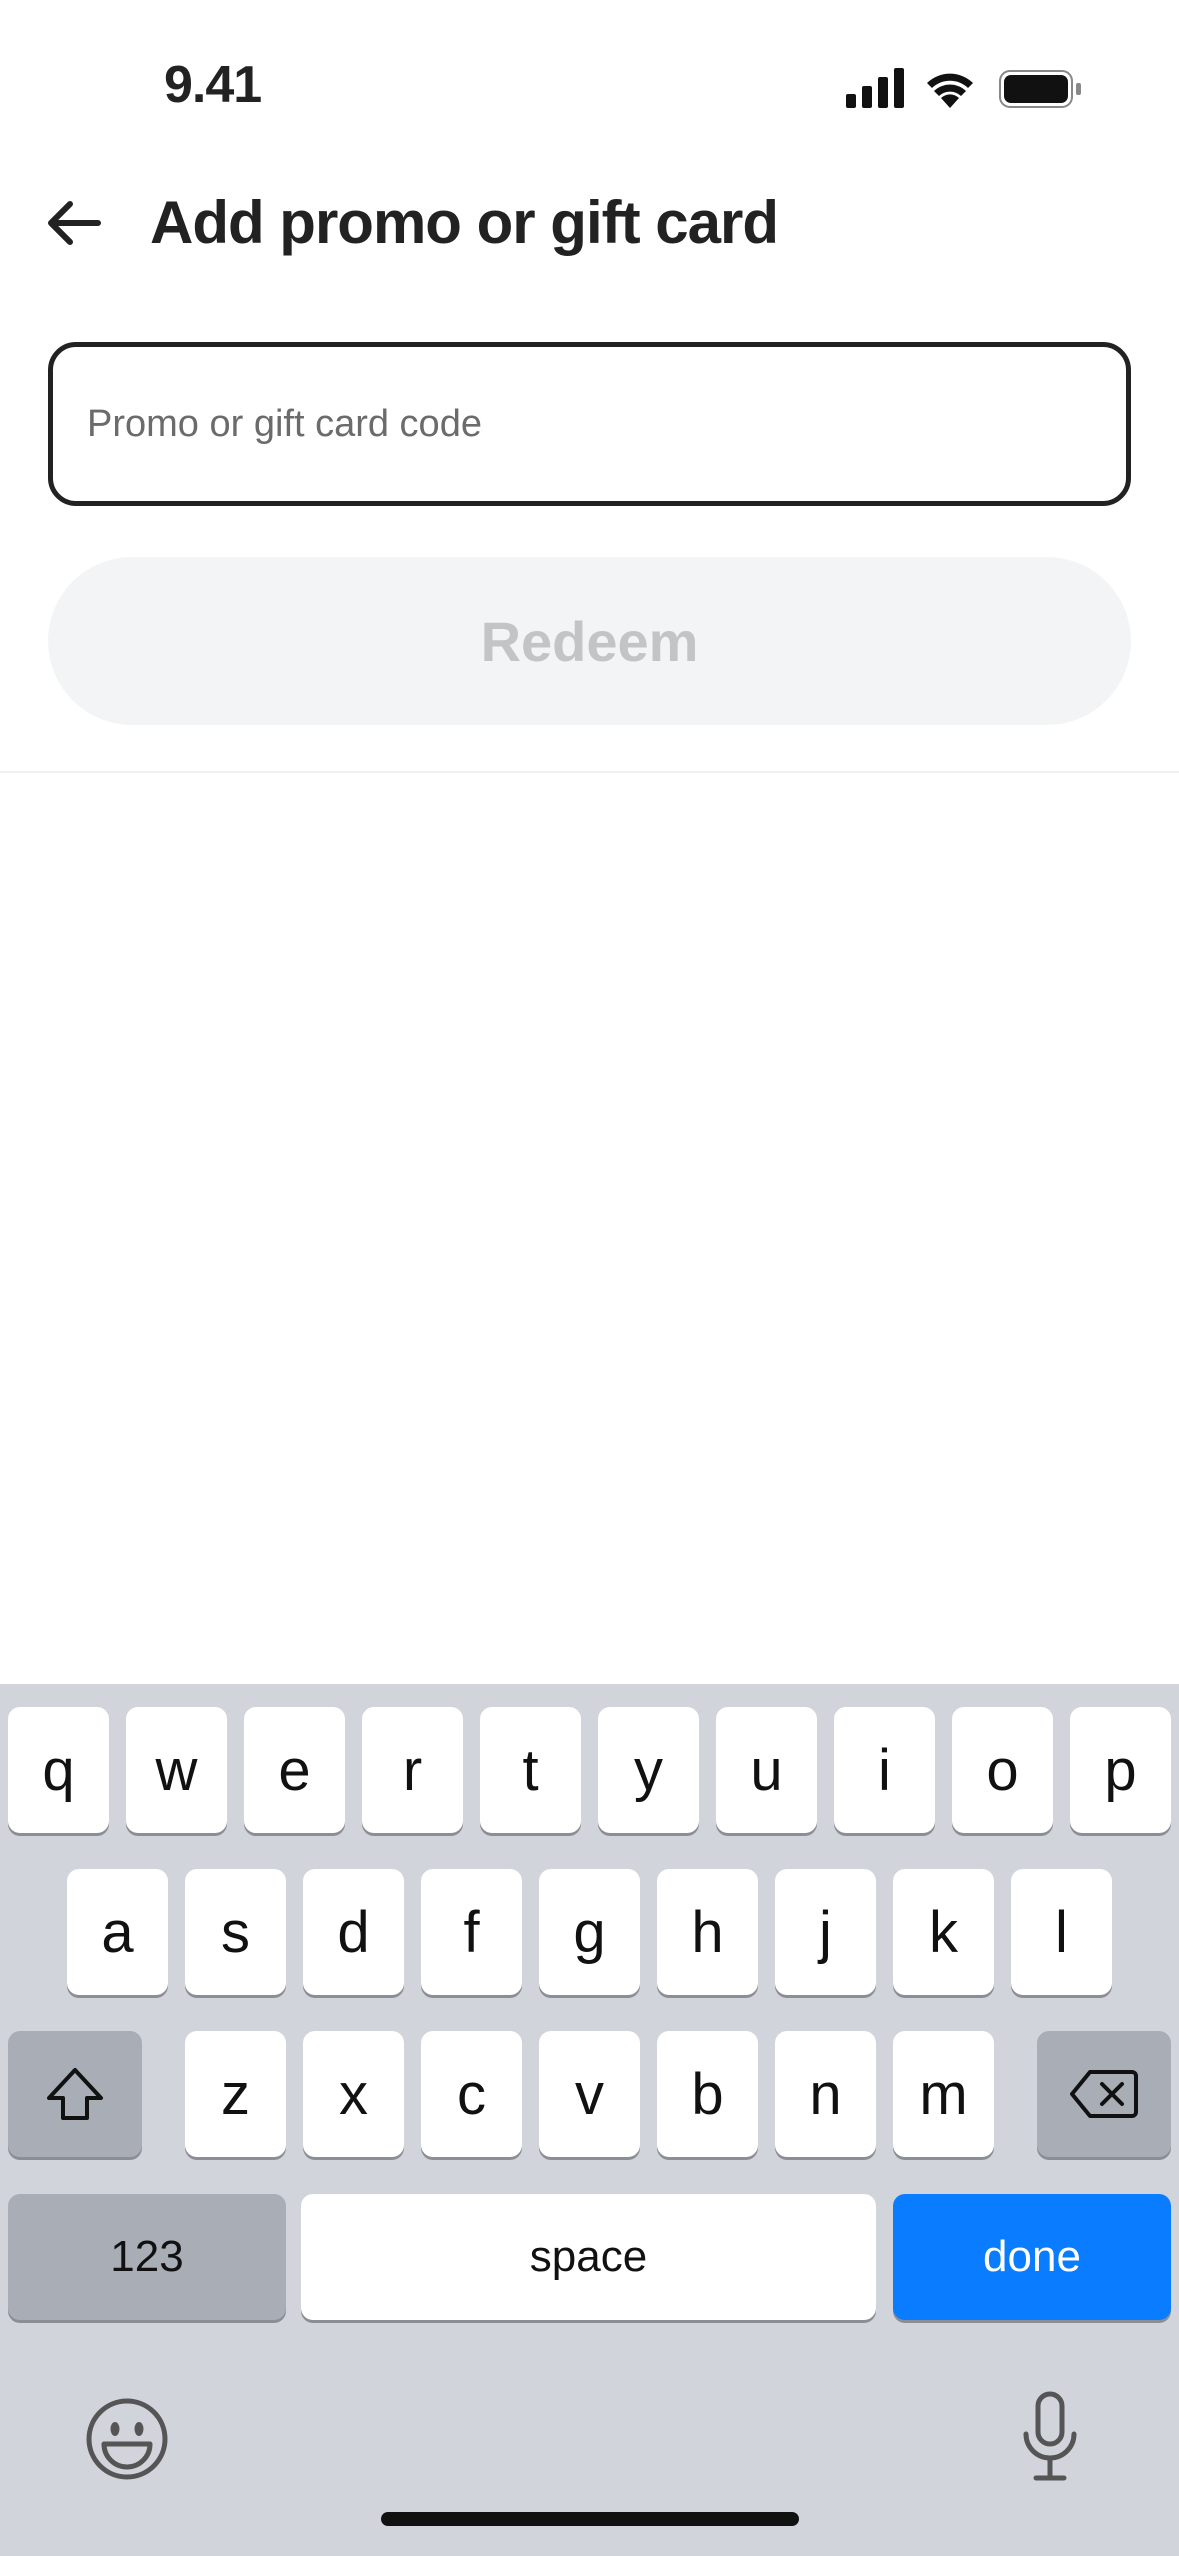 The height and width of the screenshot is (2556, 1179). I want to click on key-t: t, so click(530, 1770).